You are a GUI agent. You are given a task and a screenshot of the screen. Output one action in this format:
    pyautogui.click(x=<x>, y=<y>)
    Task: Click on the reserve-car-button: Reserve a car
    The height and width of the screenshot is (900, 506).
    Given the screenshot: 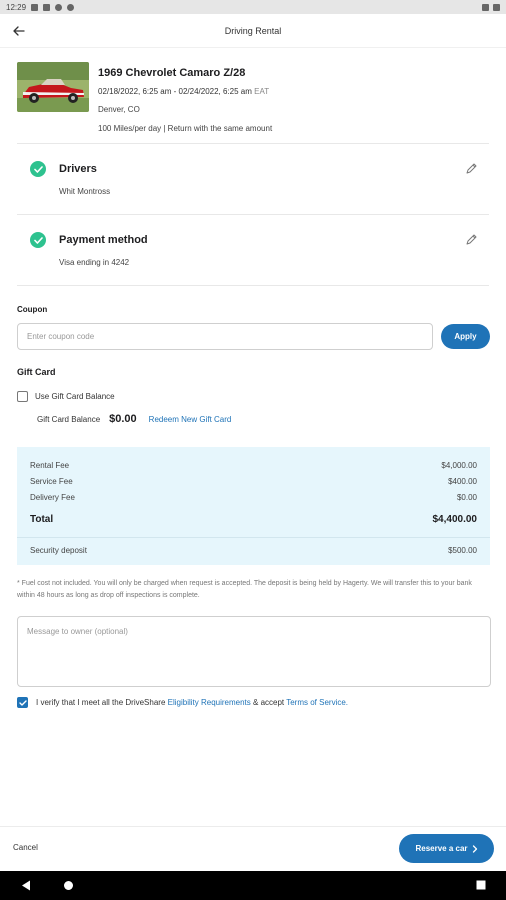 What is the action you would take?
    pyautogui.click(x=446, y=848)
    